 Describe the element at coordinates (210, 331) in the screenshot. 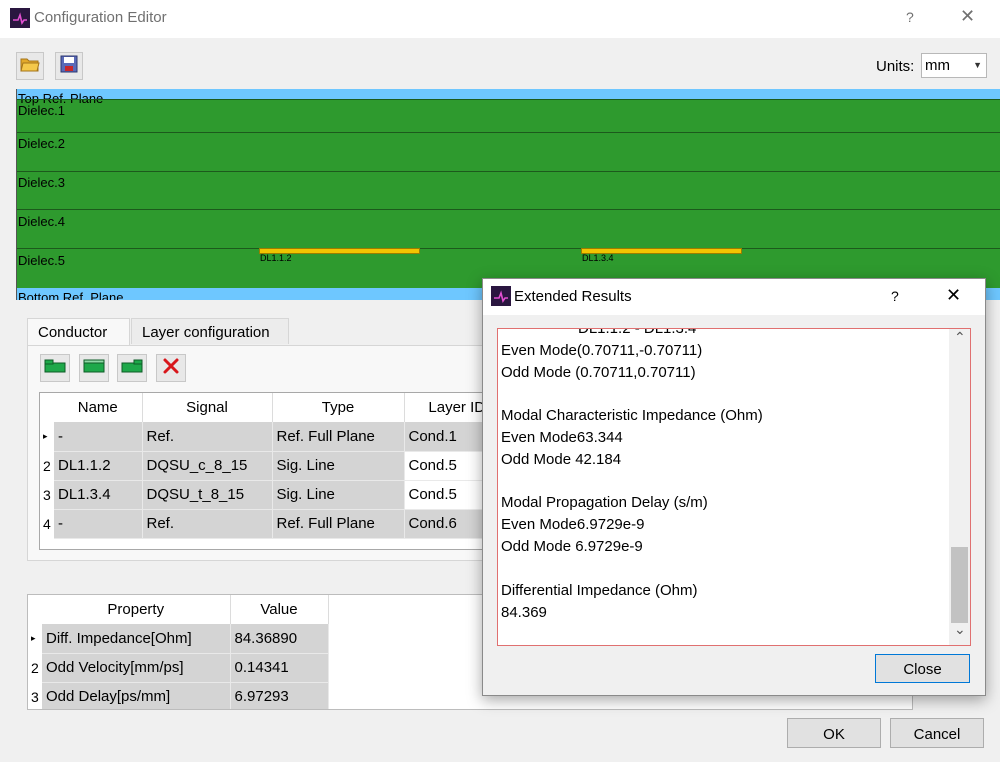

I see `tab-layer-configuration: Layer configuration` at that location.